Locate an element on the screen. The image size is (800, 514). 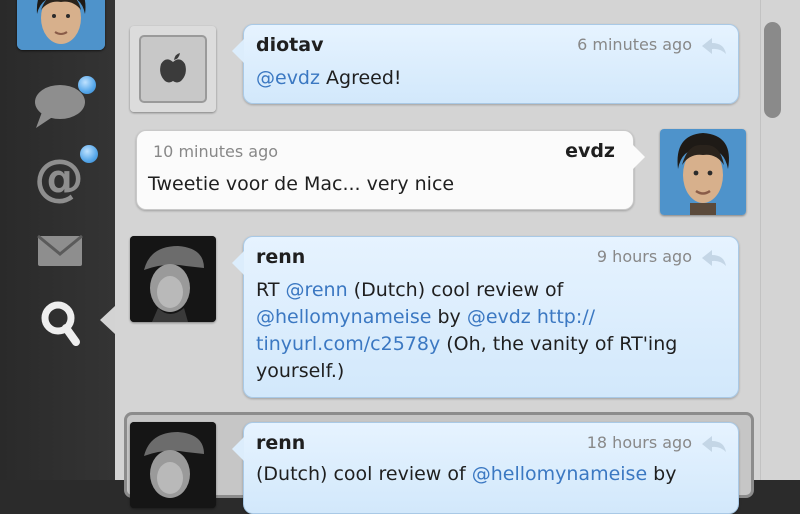
current-user-avatar is located at coordinates (61, 25).